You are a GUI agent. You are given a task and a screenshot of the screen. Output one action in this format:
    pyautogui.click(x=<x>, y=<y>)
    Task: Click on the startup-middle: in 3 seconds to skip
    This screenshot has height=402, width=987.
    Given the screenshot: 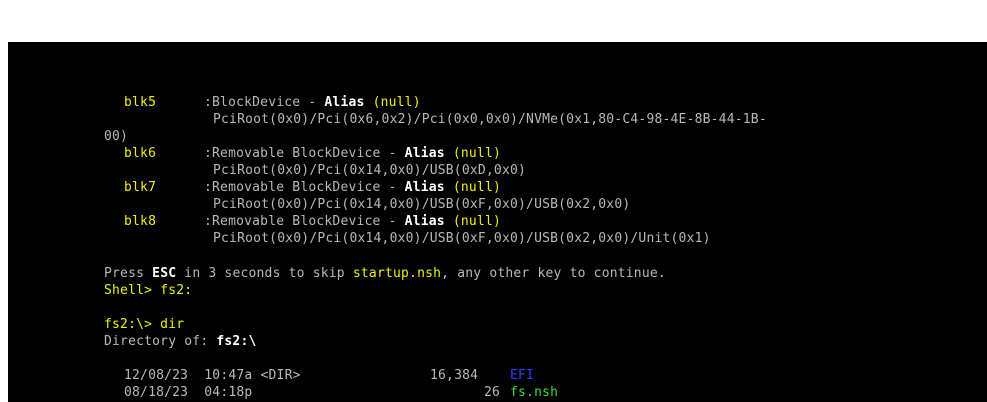 What is the action you would take?
    pyautogui.click(x=264, y=273)
    